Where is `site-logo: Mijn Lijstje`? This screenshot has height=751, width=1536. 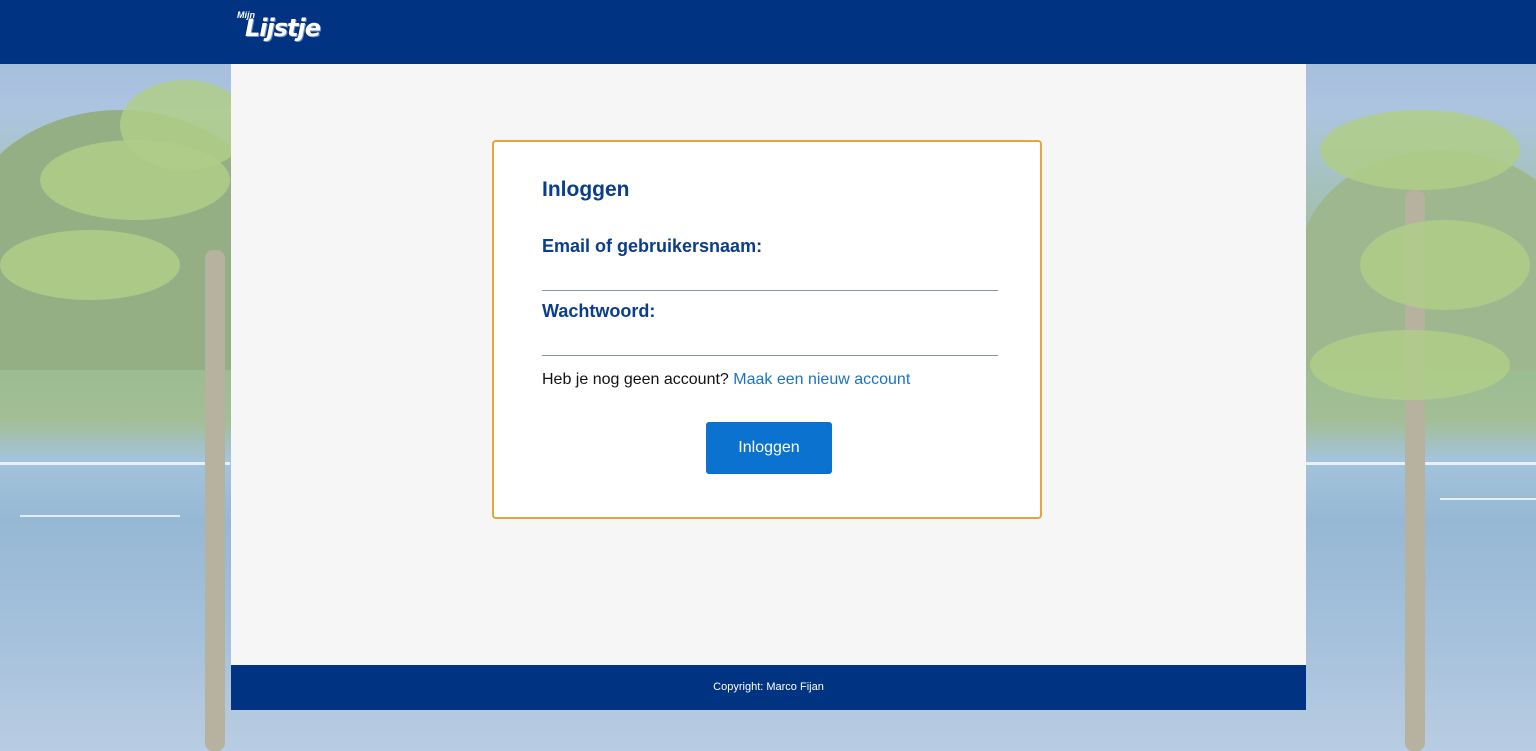
site-logo: Mijn Lijstje is located at coordinates (279, 29).